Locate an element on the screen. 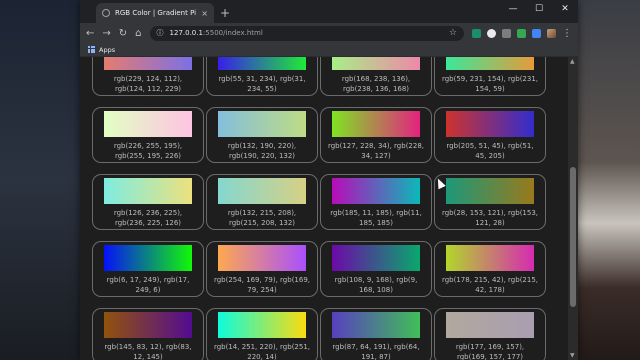 The width and height of the screenshot is (640, 360). gradient-card: rgb(14, 251, 220), rgb(251, 220, 14) is located at coordinates (262, 334).